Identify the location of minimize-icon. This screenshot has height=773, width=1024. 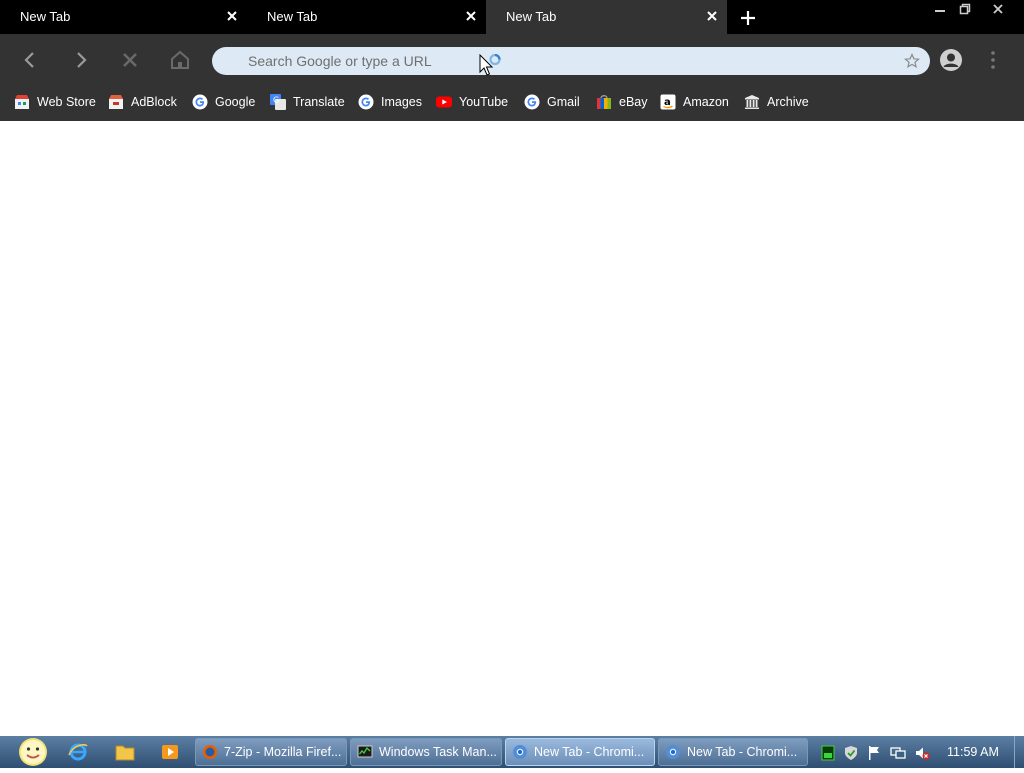
(940, 11).